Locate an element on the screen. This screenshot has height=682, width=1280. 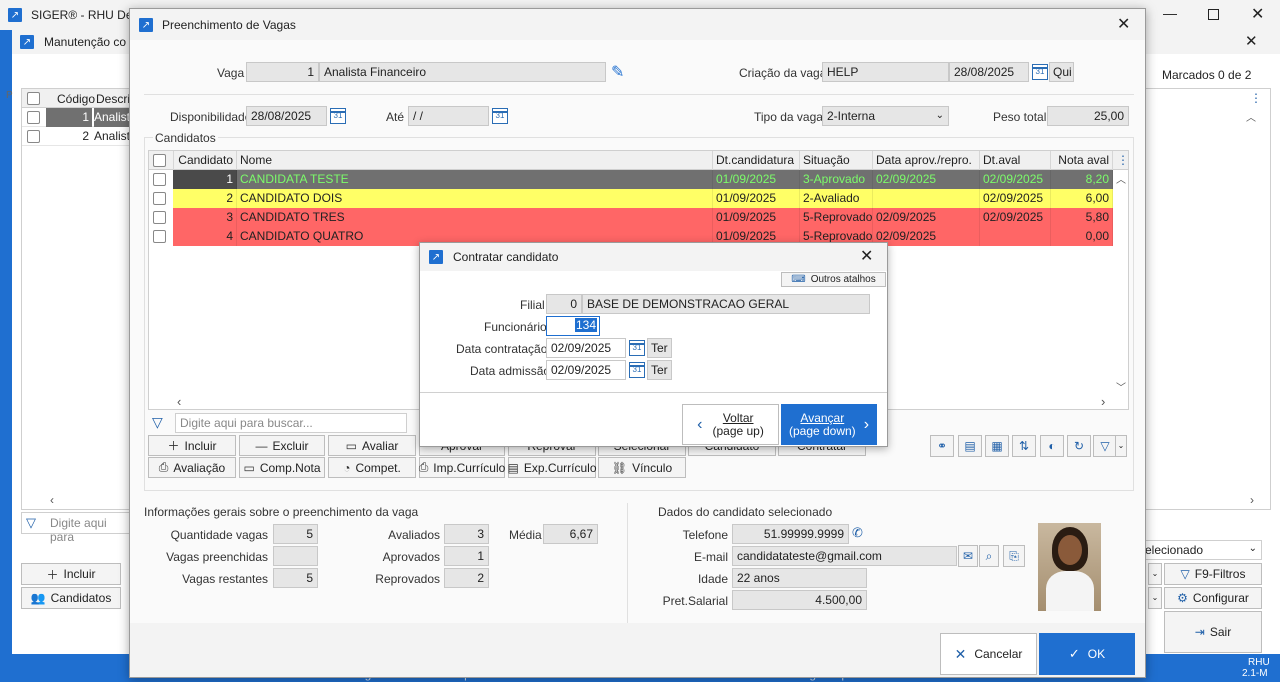
edit-pencil-icon: ✎ is located at coordinates (617, 72).